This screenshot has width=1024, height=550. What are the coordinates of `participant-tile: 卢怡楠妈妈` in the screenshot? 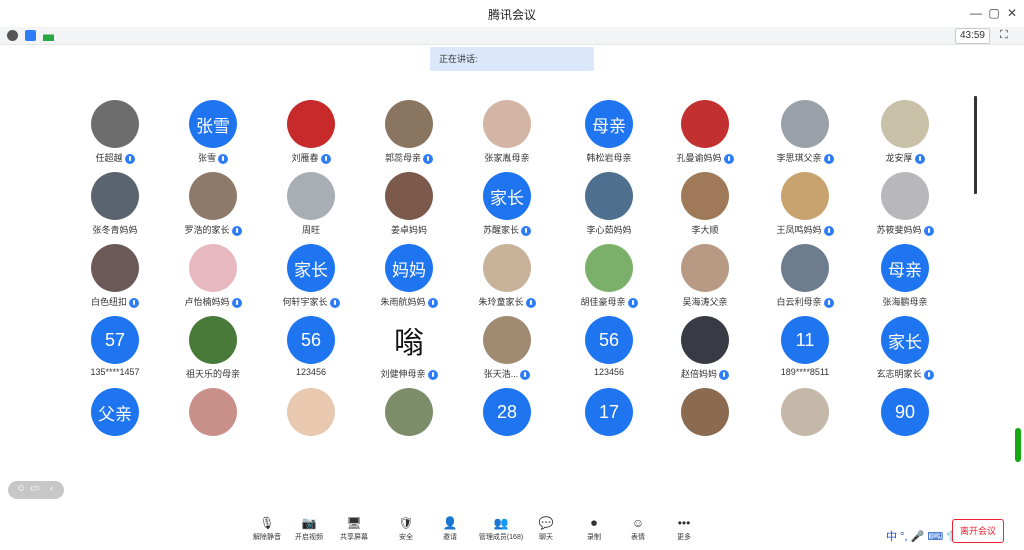 It's located at (213, 279).